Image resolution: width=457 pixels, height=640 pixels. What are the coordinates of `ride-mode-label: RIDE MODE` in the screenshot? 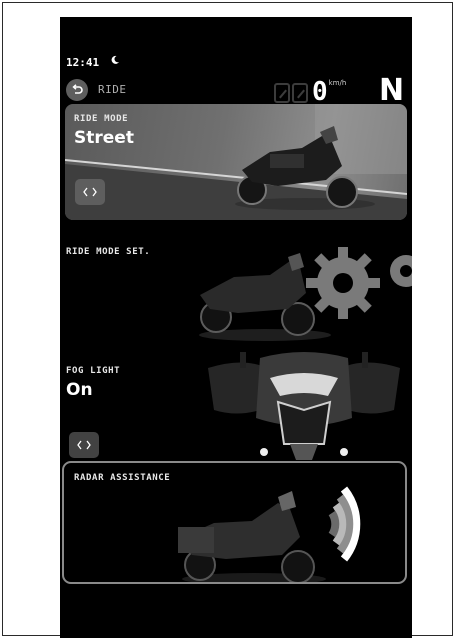 It's located at (101, 119).